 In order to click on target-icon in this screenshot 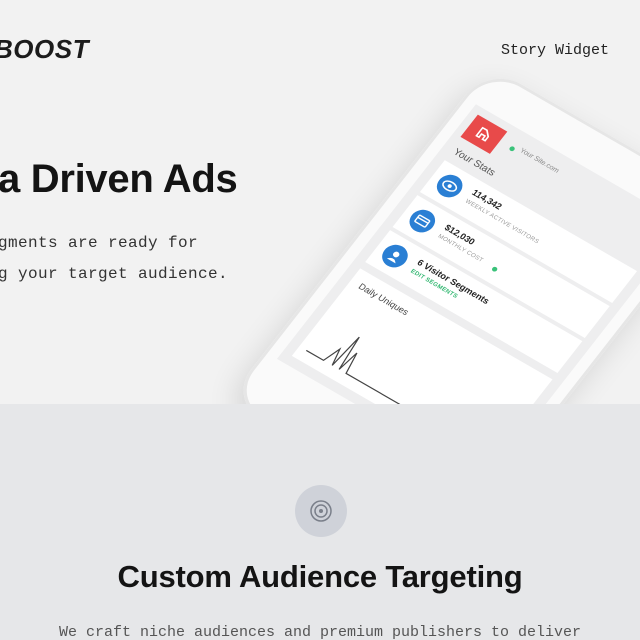, I will do `click(321, 511)`.